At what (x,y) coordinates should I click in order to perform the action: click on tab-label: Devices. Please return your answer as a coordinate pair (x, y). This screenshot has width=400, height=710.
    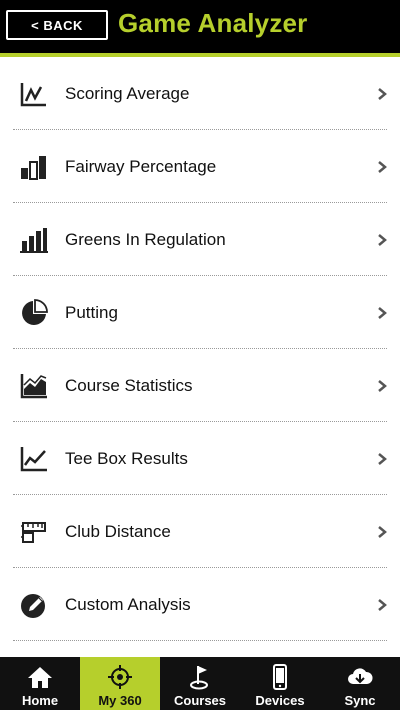
    Looking at the image, I should click on (280, 700).